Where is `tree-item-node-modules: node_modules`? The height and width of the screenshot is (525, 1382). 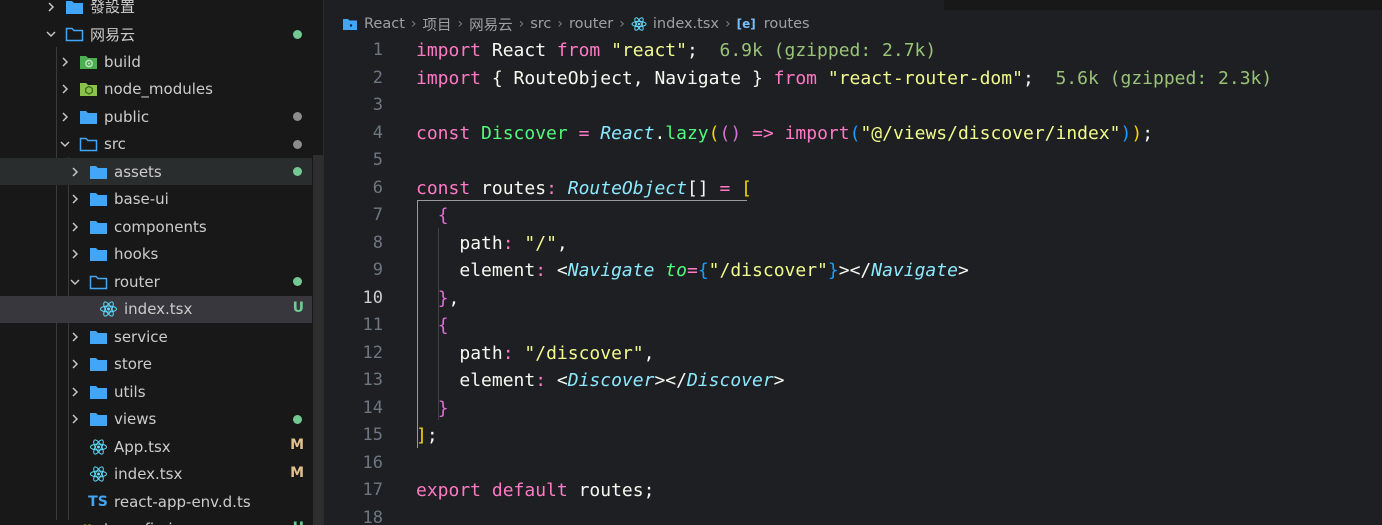
tree-item-node-modules: node_modules is located at coordinates (156, 89).